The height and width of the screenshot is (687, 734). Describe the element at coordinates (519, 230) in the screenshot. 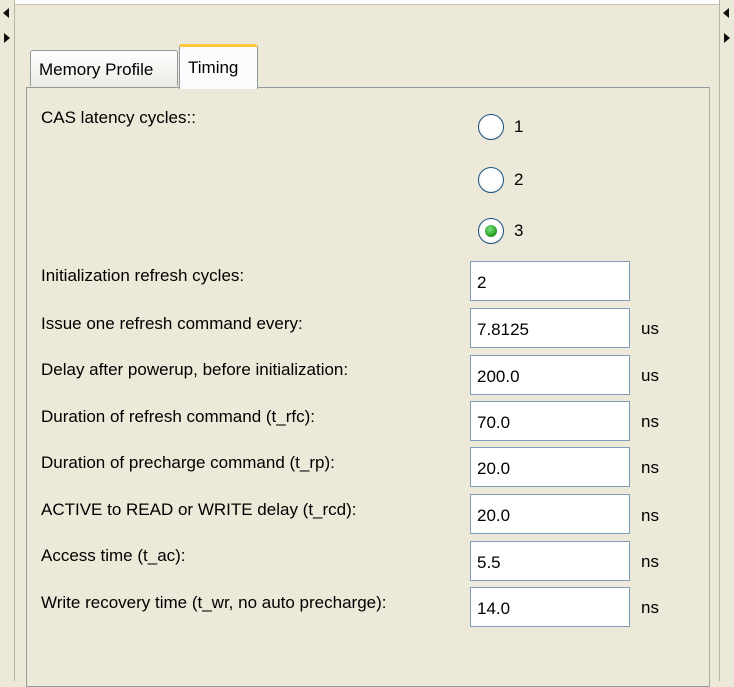

I see `radio-label: 3` at that location.